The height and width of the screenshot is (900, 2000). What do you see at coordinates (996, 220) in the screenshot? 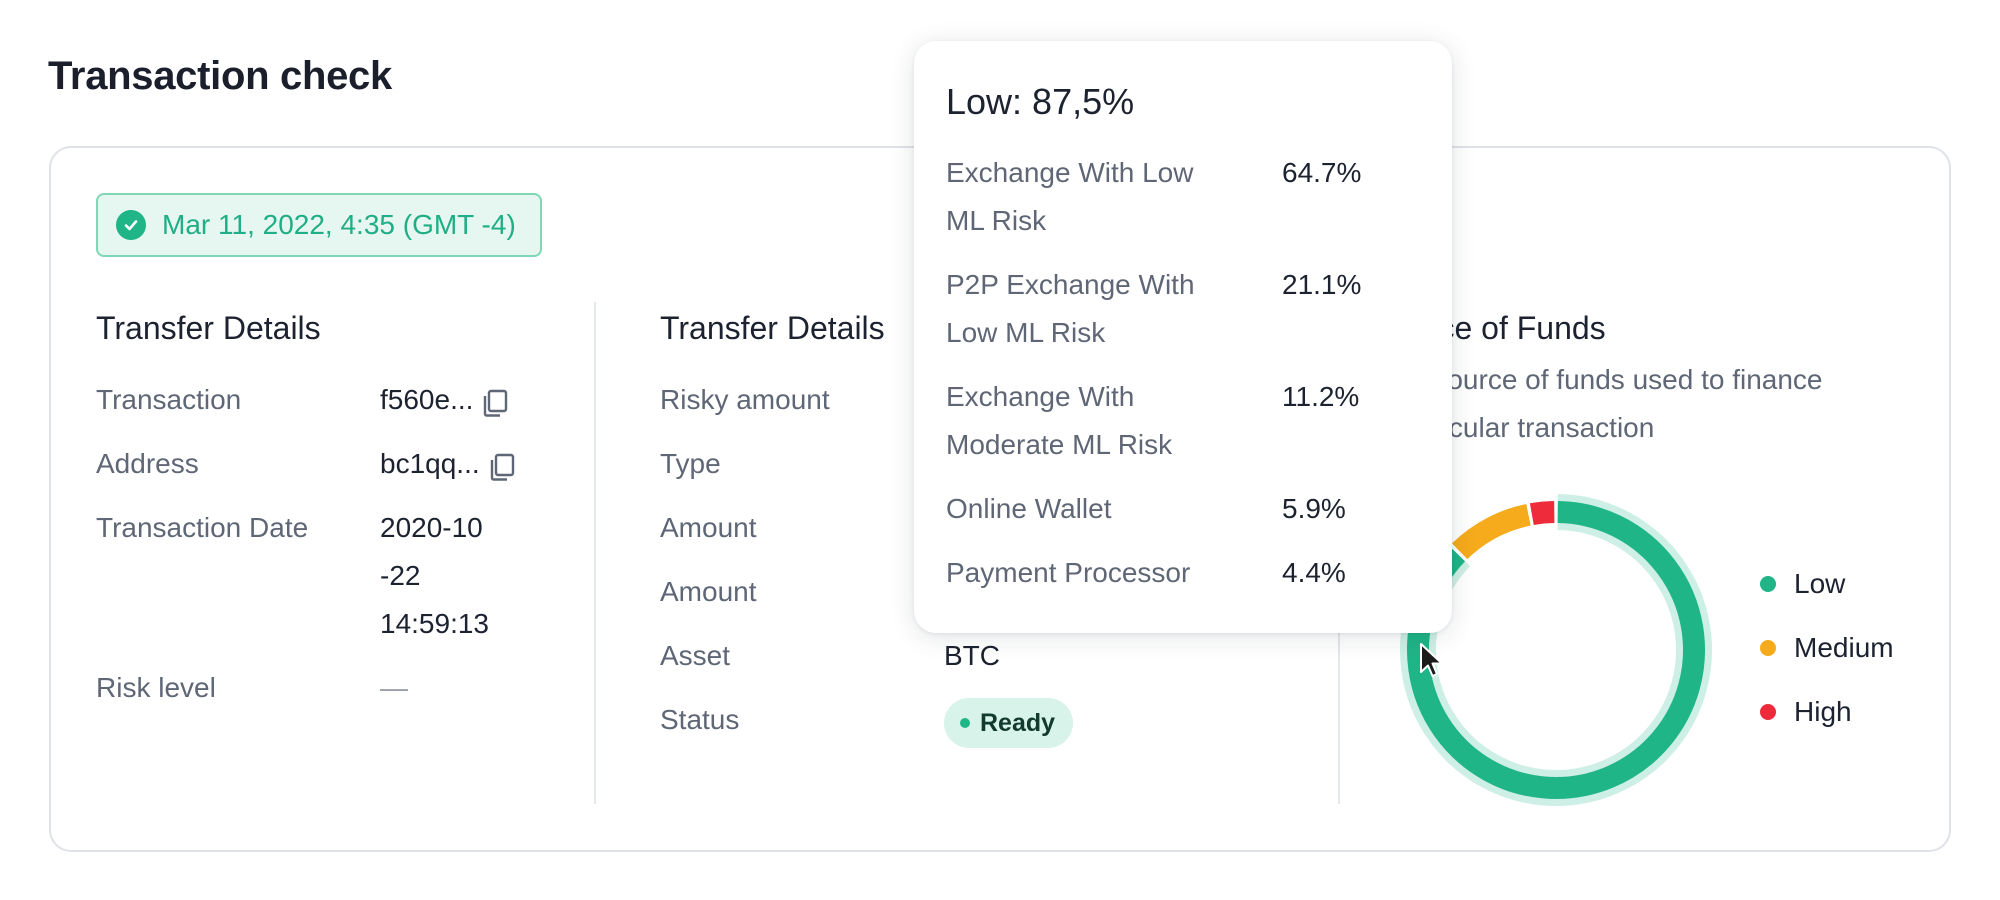
I see `tooltip-label-line: ML Risk` at bounding box center [996, 220].